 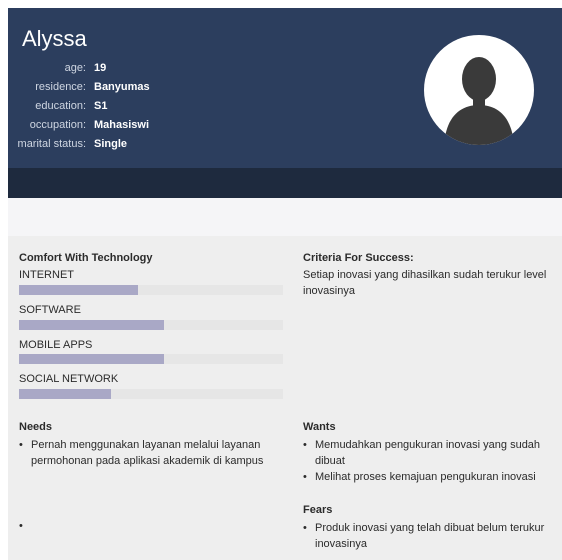 What do you see at coordinates (78, 290) in the screenshot?
I see `bar-fill-internet` at bounding box center [78, 290].